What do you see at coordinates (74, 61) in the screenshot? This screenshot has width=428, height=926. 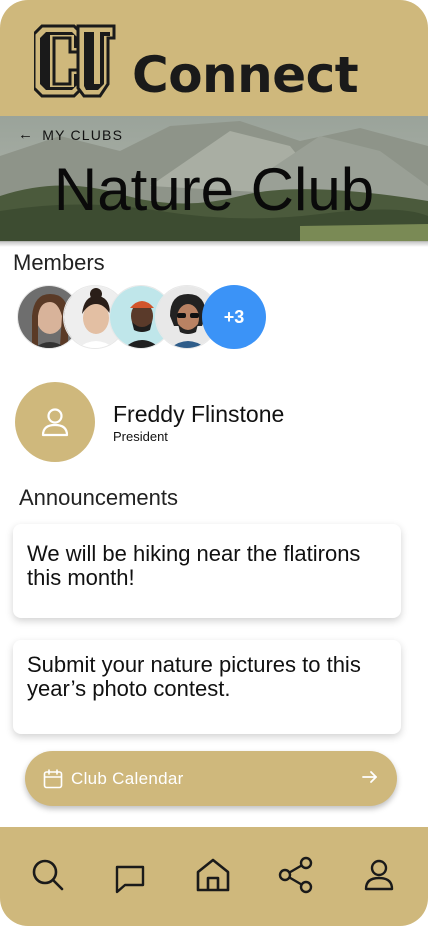 I see `cu-logo-icon` at bounding box center [74, 61].